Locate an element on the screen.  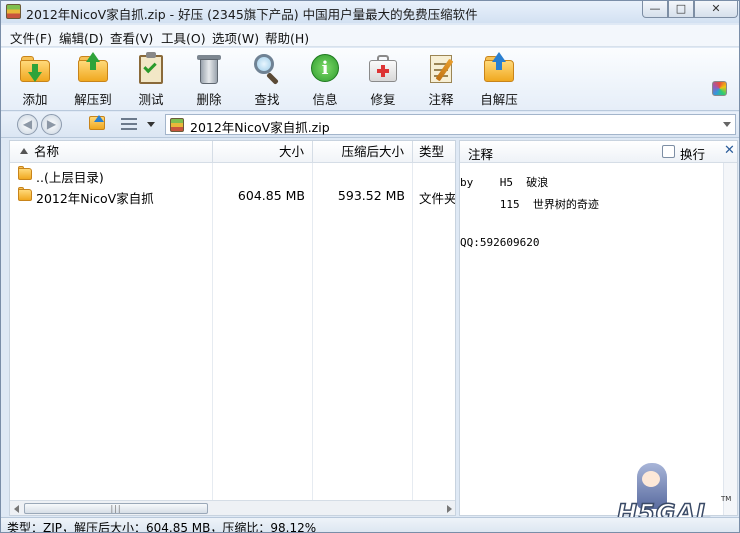
test-clipboard-icon is located at coordinates (151, 69).